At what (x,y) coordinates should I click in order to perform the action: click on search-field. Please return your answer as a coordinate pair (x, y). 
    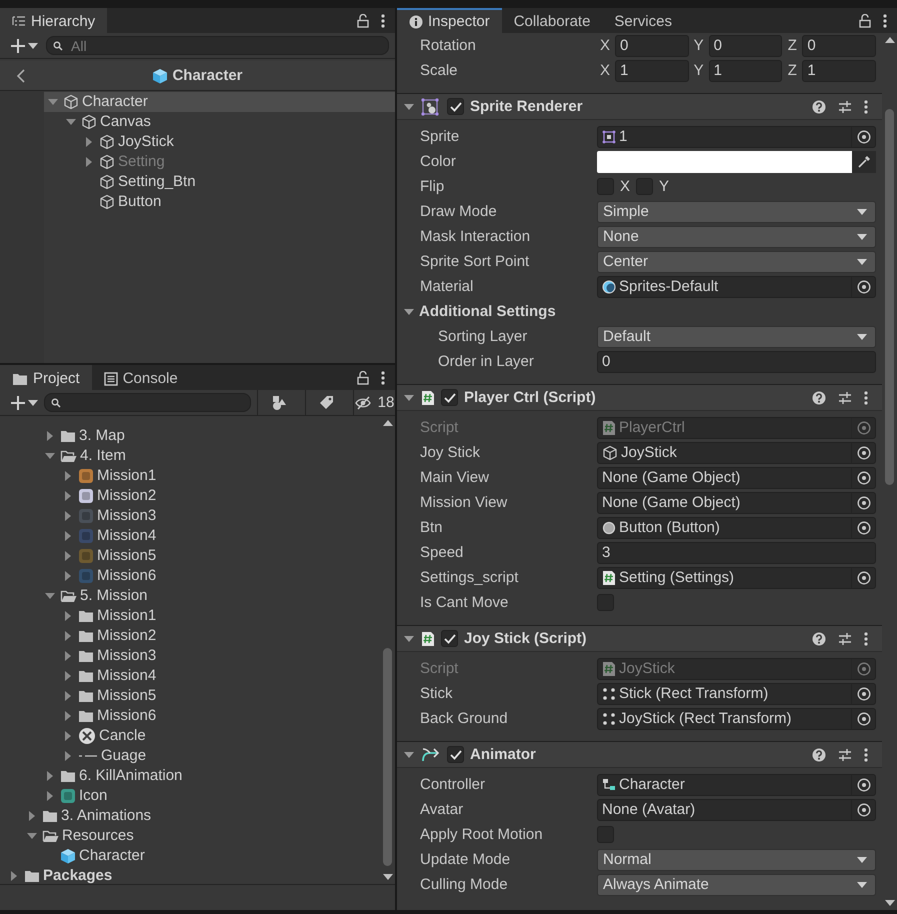
    Looking at the image, I should click on (147, 402).